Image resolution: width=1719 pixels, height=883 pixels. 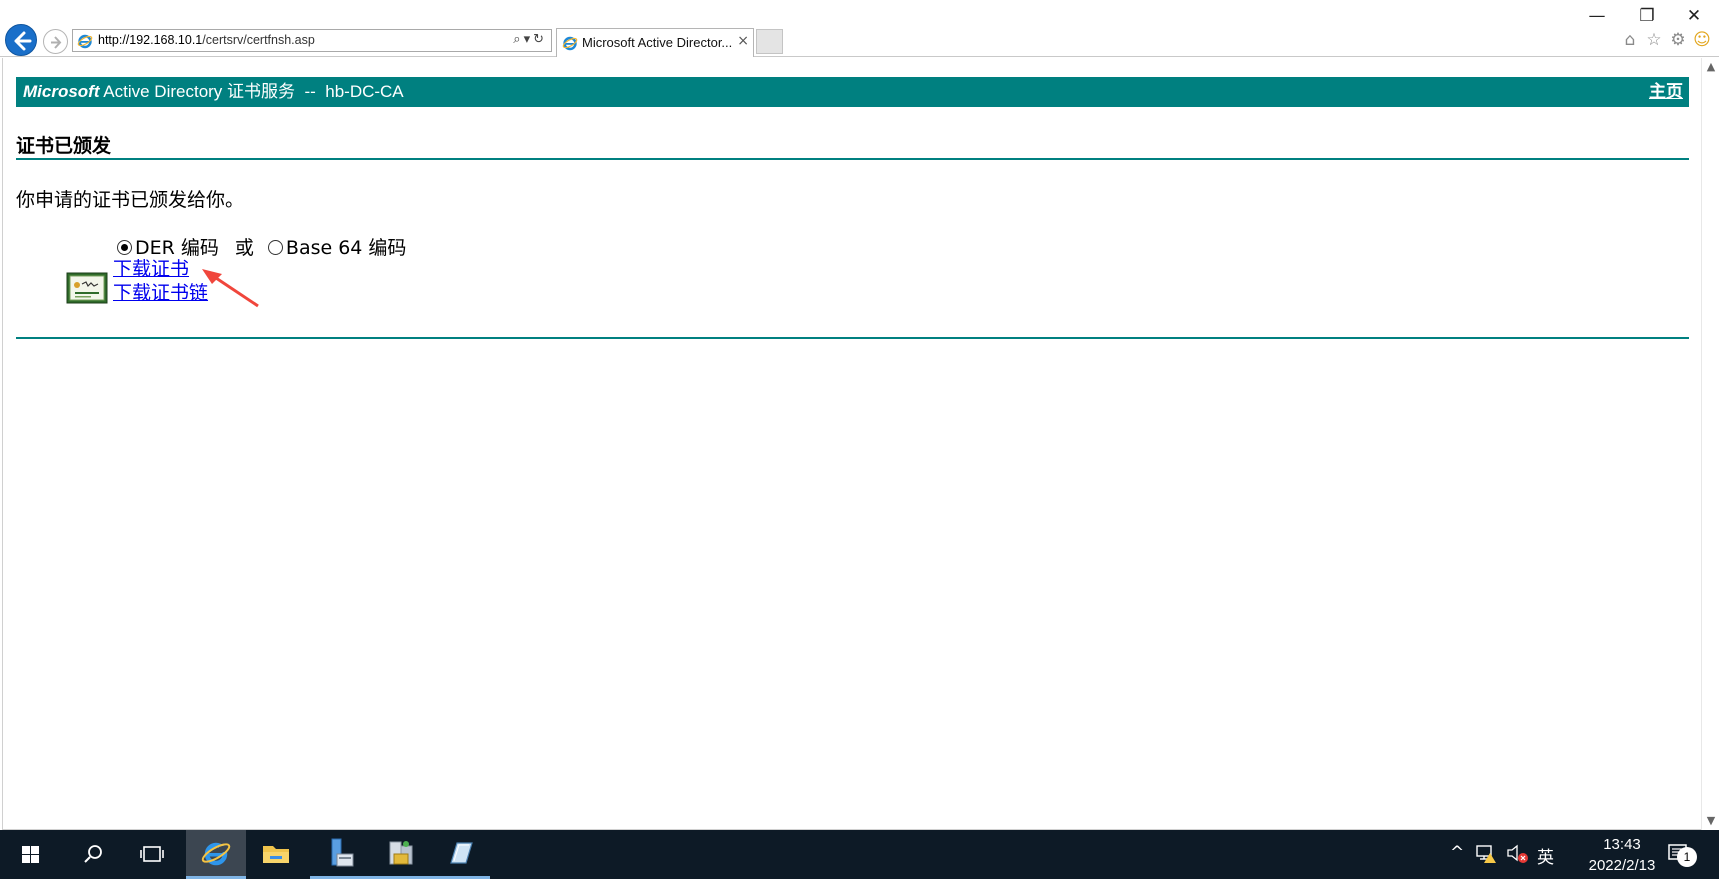 I want to click on home-icon: ⌂, so click(x=1630, y=40).